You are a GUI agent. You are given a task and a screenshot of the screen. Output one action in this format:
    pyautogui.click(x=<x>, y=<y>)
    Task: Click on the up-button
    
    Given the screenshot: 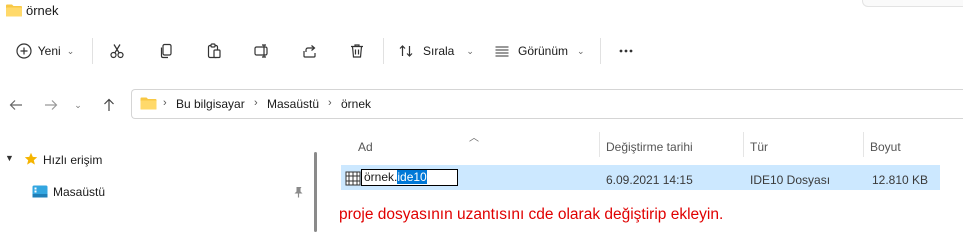 What is the action you would take?
    pyautogui.click(x=109, y=105)
    